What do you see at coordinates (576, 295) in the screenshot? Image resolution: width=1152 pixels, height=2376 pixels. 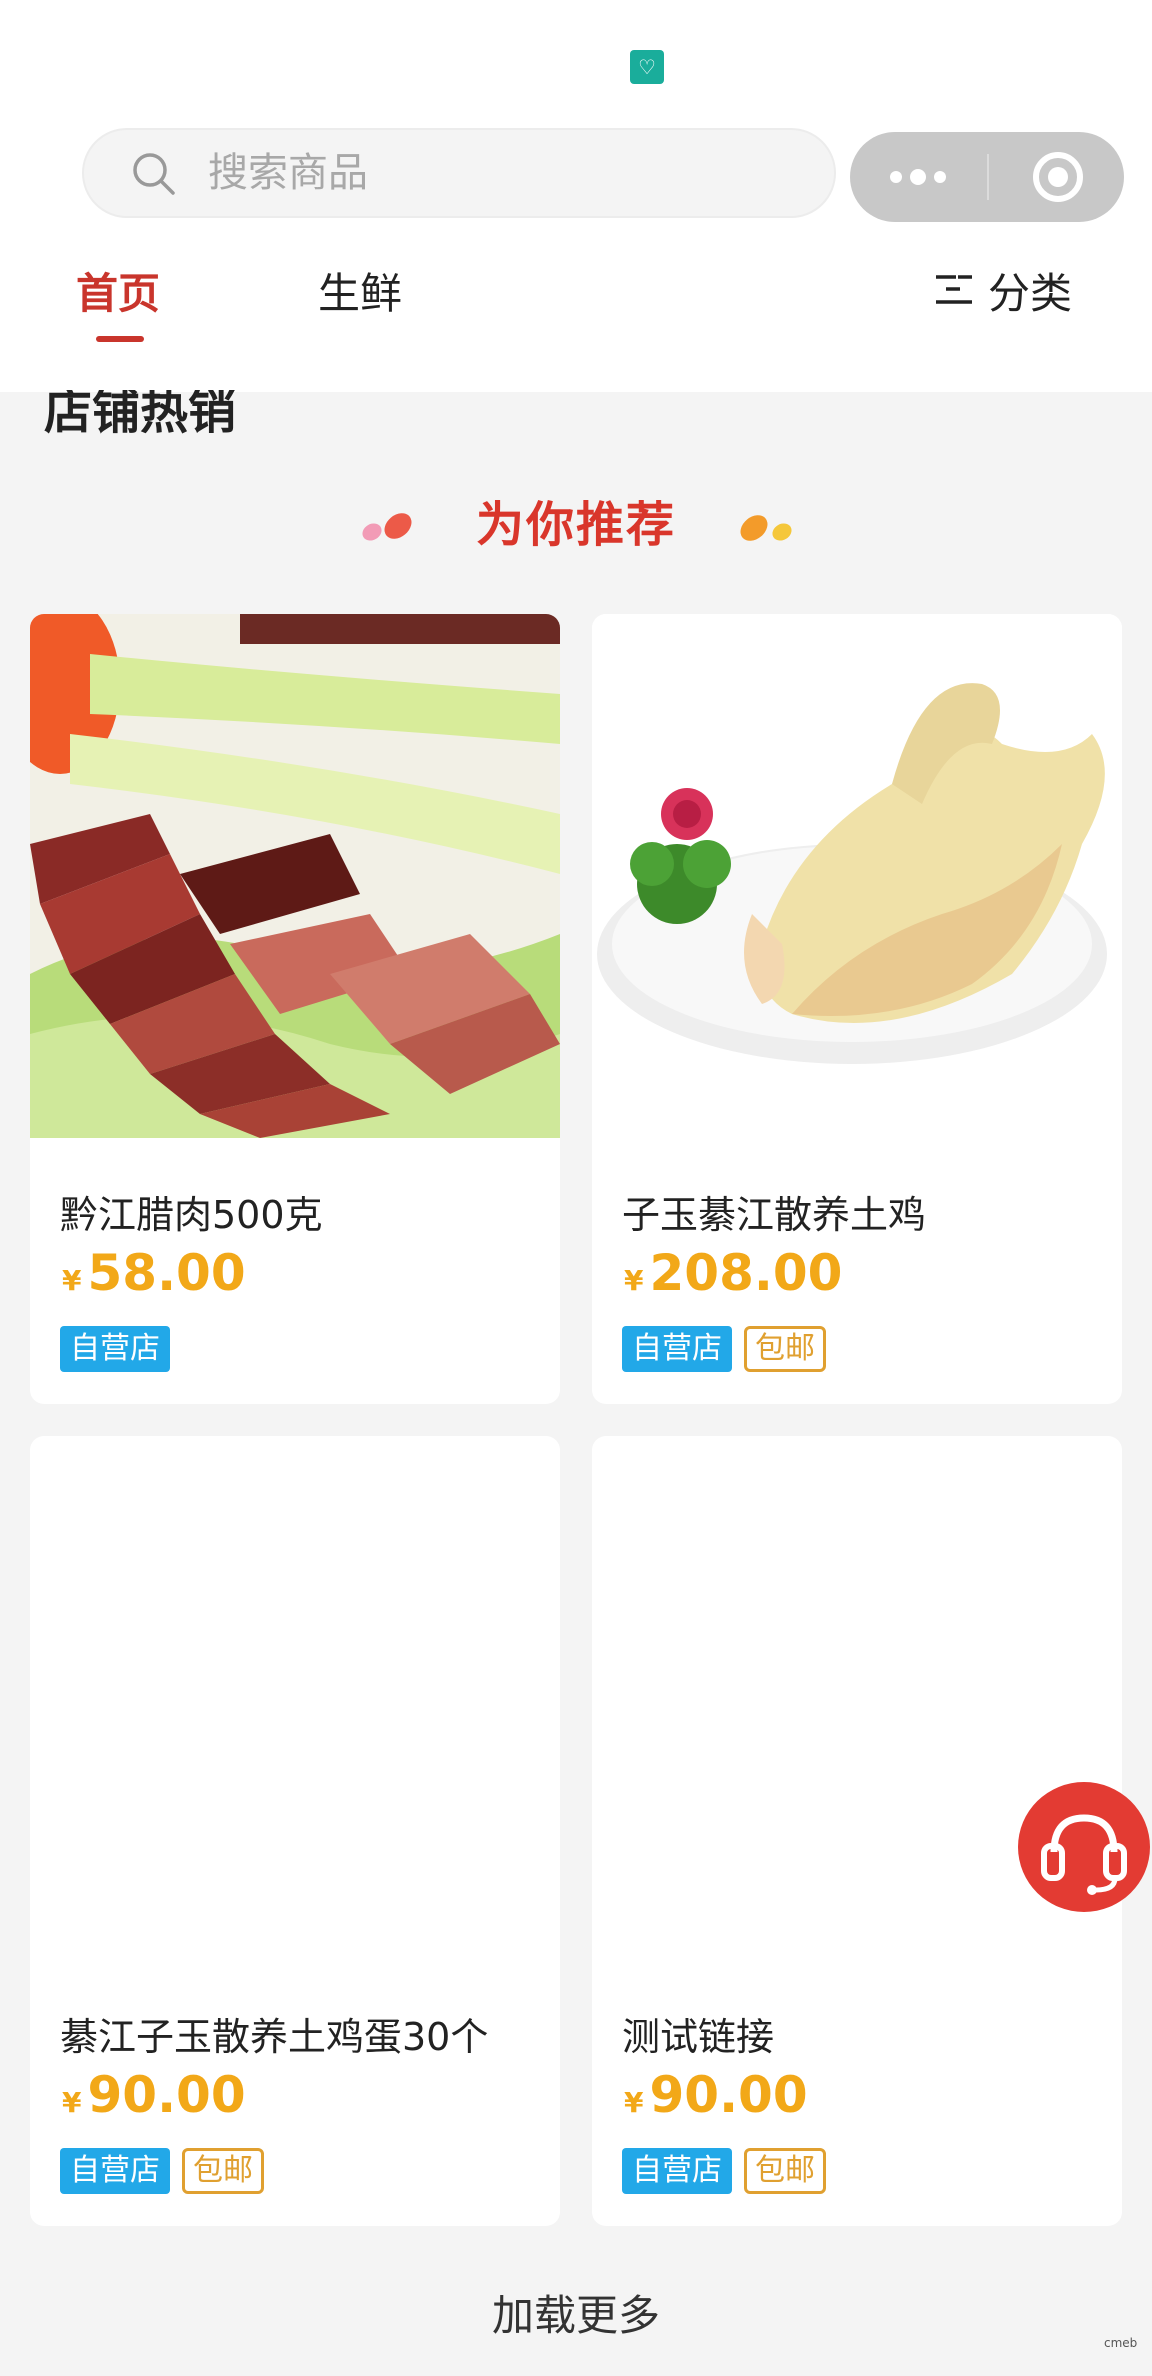 I see `tab-bar: 首页 生鲜 分类` at bounding box center [576, 295].